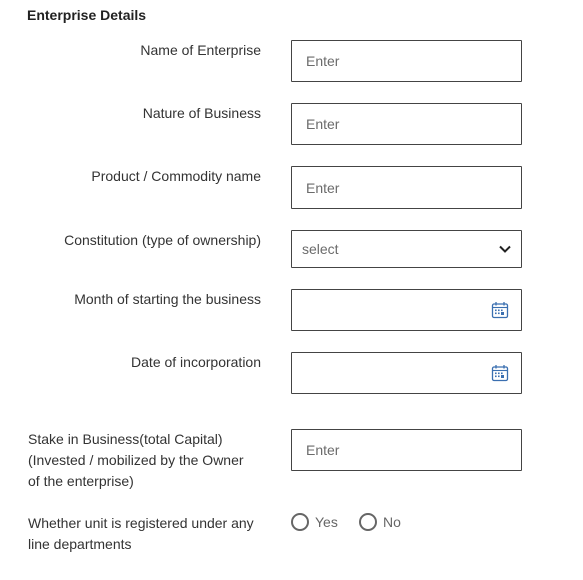 The height and width of the screenshot is (580, 583). I want to click on registered-label-line-2: line departments, so click(80, 544).